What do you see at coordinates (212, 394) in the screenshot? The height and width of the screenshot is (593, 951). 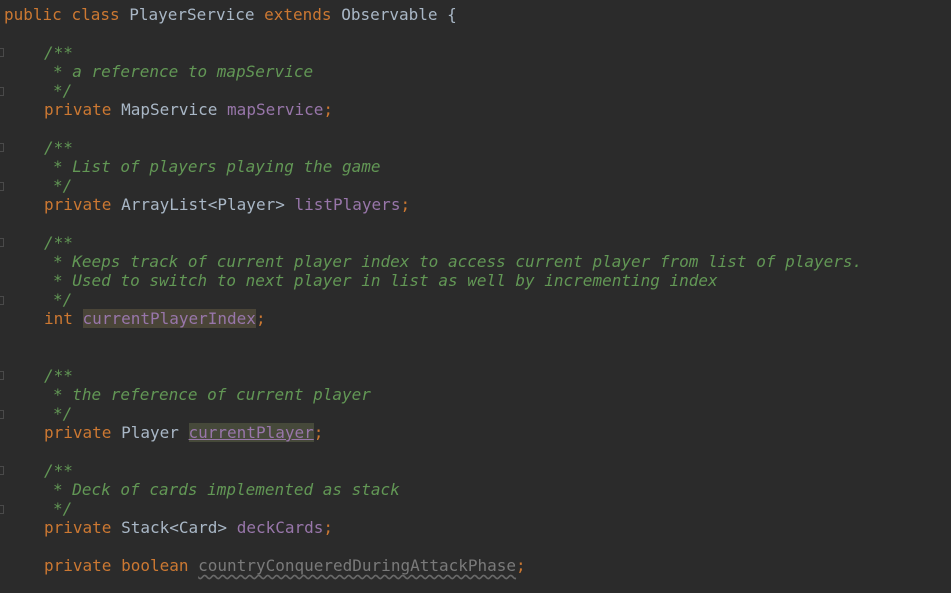 I see `comment-text: * the reference of current player` at bounding box center [212, 394].